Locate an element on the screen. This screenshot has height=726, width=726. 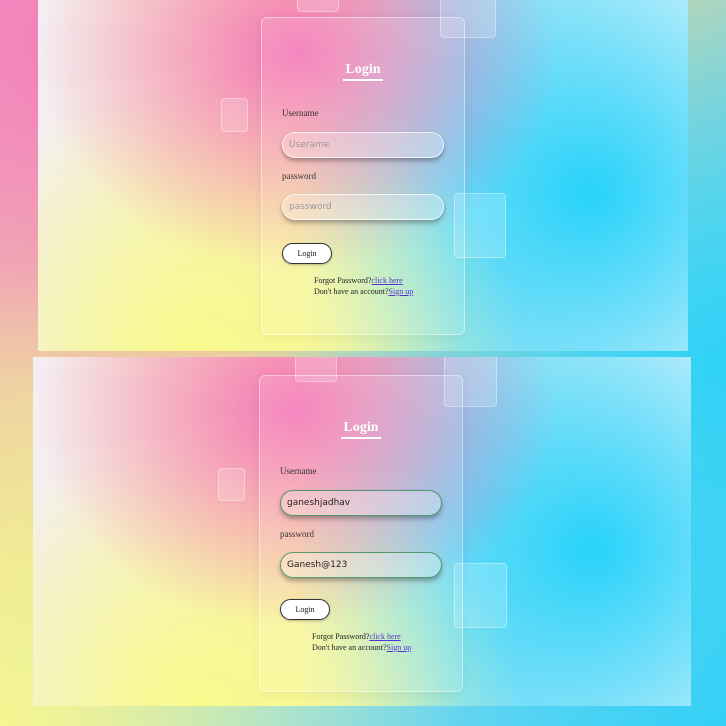
password-input: Ganesh@123 is located at coordinates (361, 565).